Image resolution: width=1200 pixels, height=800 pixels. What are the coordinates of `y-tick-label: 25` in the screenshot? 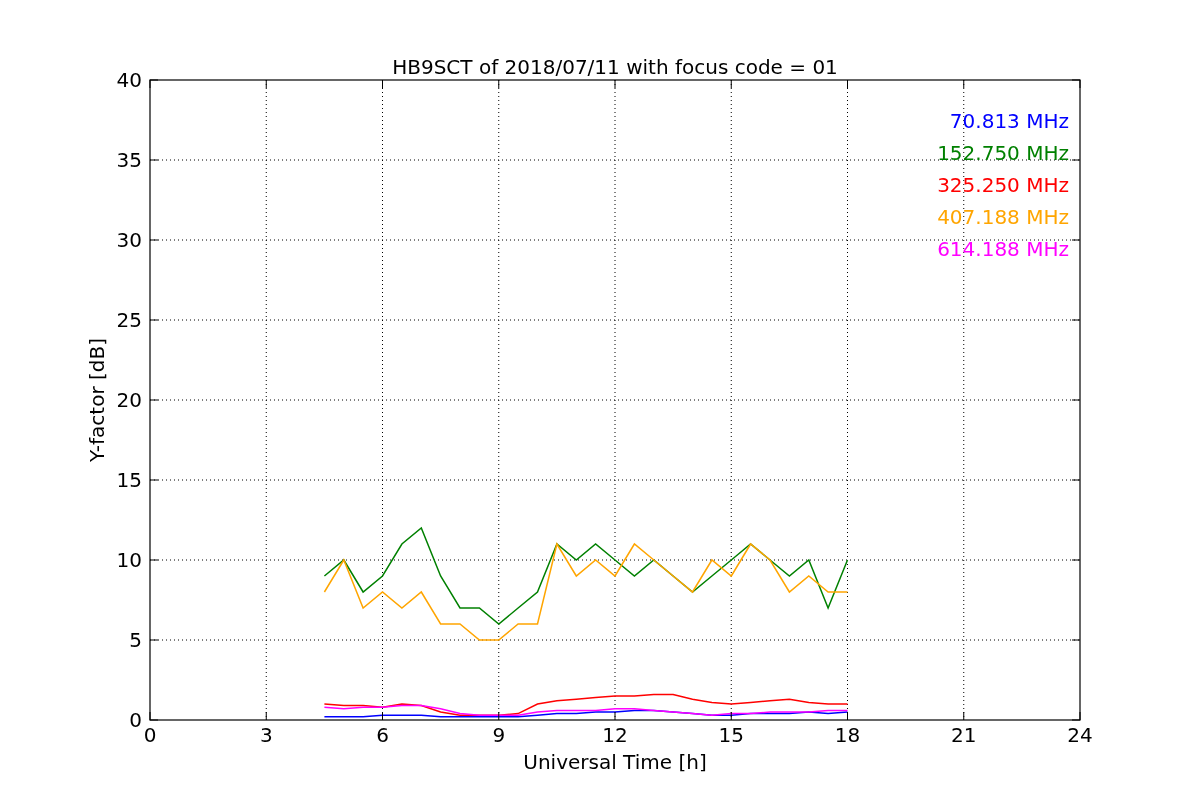 It's located at (129, 320).